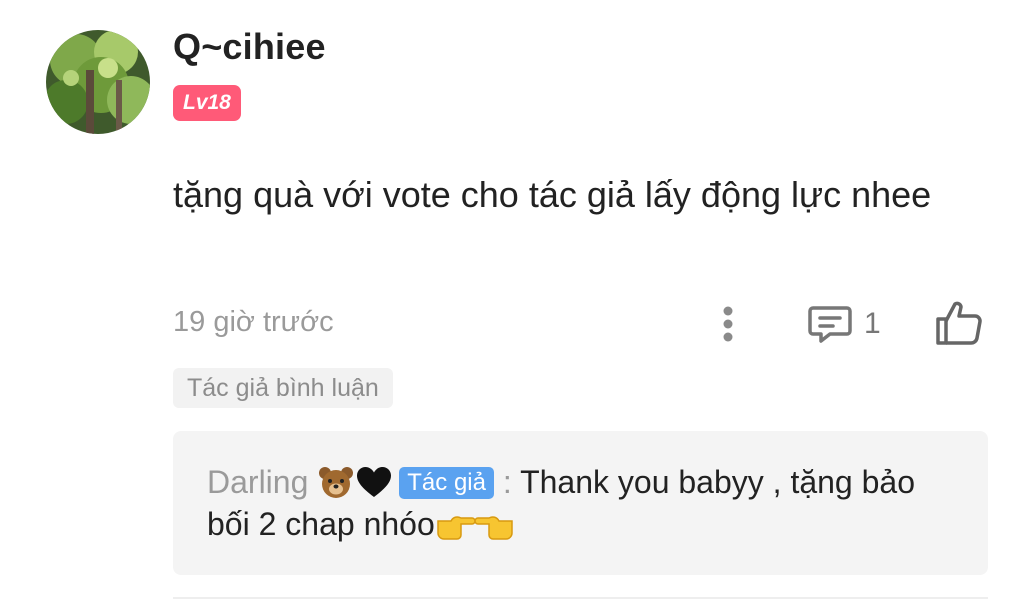  Describe the element at coordinates (253, 322) in the screenshot. I see `timestamp: 19 giờ trước` at that location.